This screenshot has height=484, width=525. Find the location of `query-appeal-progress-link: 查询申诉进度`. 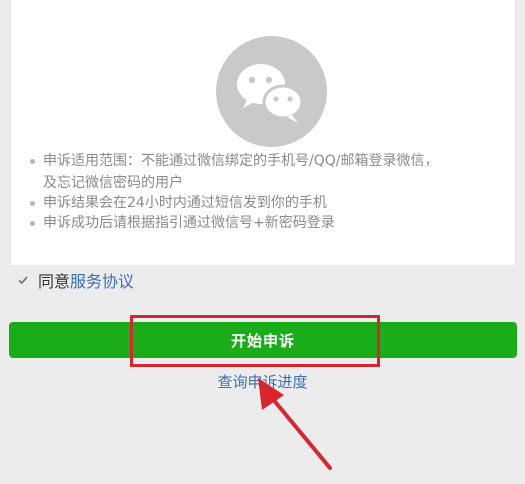

query-appeal-progress-link: 查询申诉进度 is located at coordinates (262, 383).